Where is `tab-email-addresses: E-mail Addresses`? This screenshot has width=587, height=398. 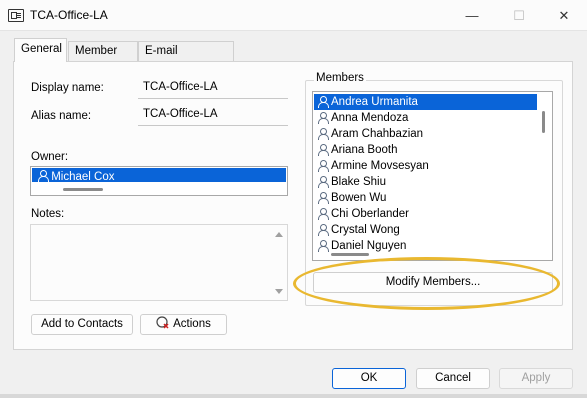 tab-email-addresses: E-mail Addresses is located at coordinates (186, 58).